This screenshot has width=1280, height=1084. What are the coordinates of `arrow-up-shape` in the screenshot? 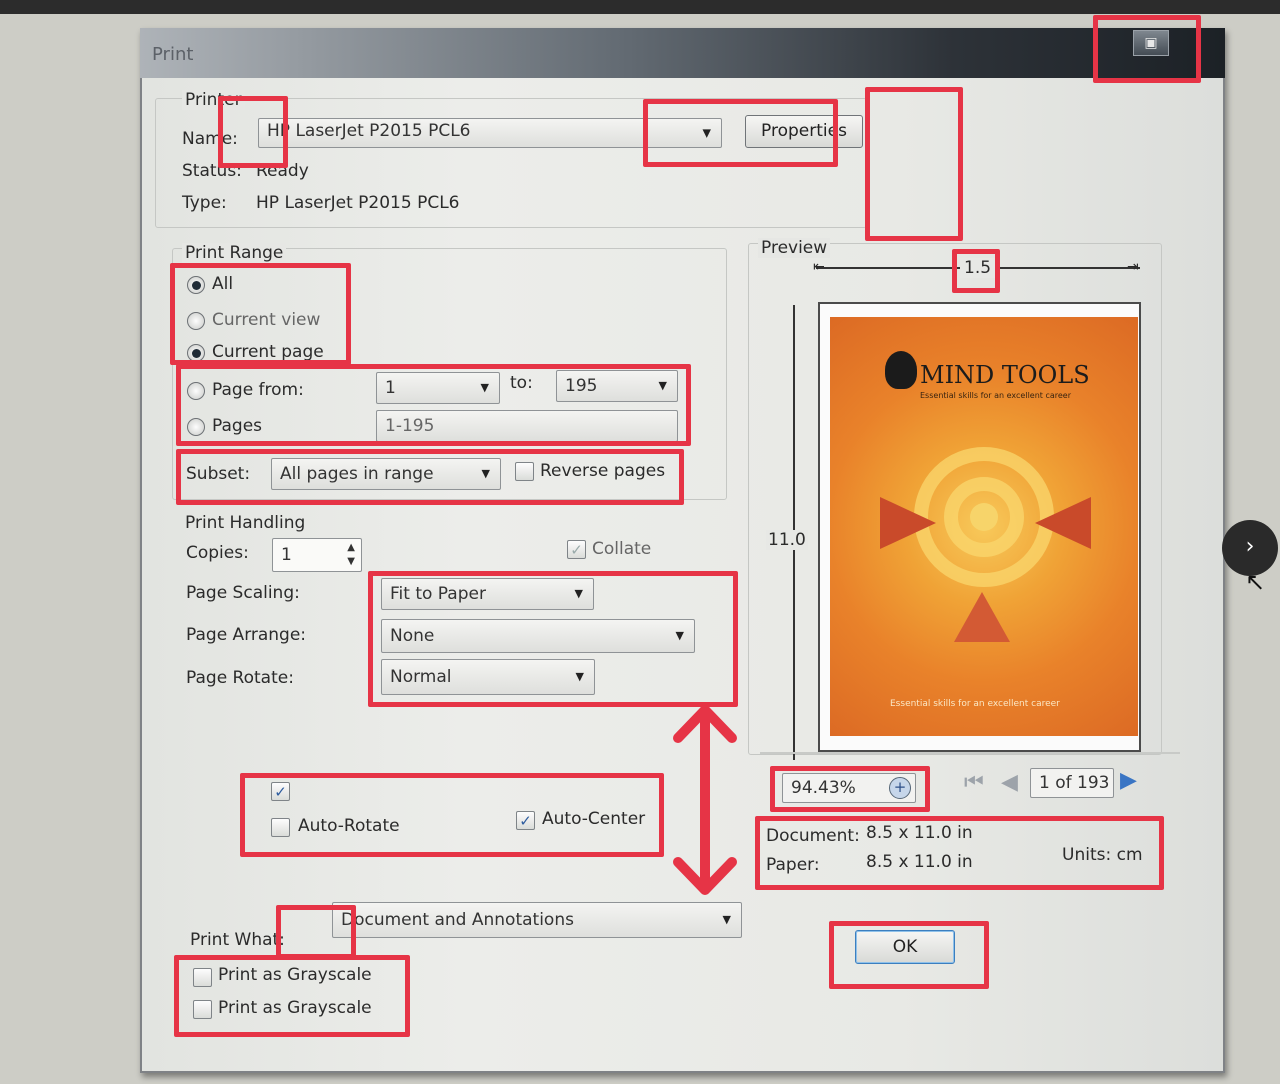 It's located at (982, 617).